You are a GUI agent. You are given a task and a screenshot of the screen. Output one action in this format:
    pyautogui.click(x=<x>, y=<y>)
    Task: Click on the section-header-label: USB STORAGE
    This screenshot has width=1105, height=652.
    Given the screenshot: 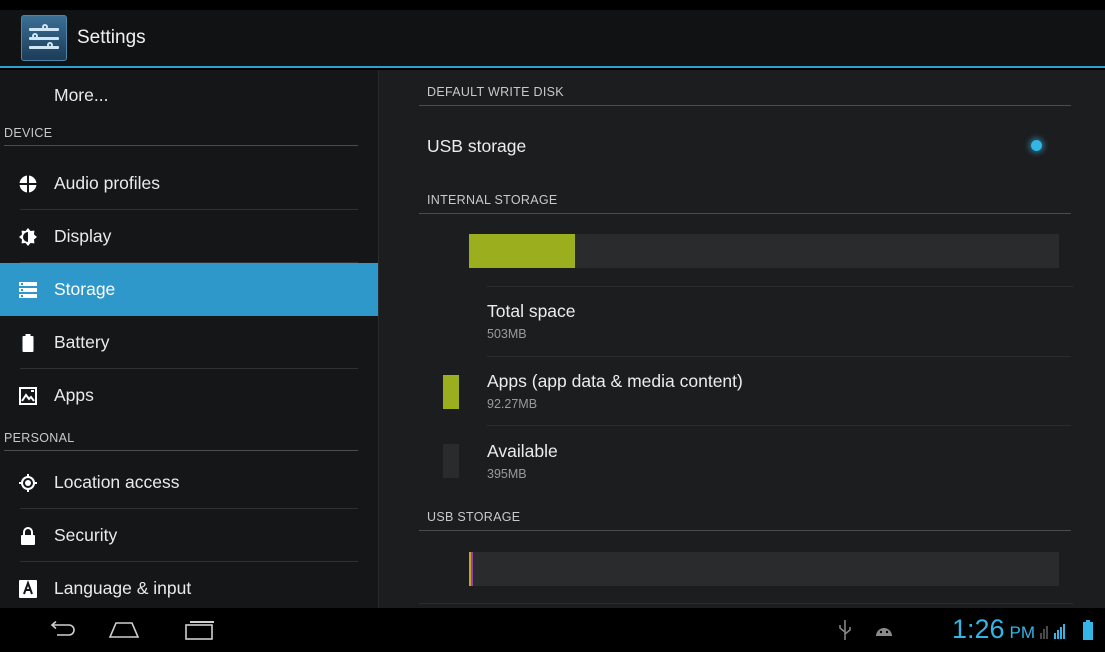 What is the action you would take?
    pyautogui.click(x=474, y=517)
    